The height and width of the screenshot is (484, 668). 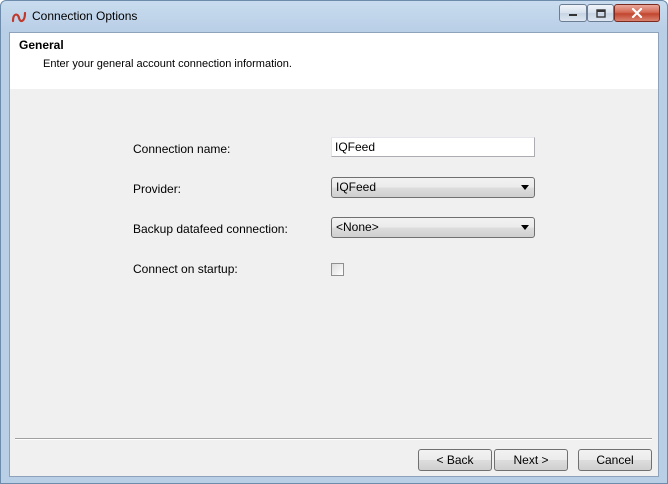 What do you see at coordinates (185, 269) in the screenshot?
I see `connect-on-startup-label: Connect on startup:` at bounding box center [185, 269].